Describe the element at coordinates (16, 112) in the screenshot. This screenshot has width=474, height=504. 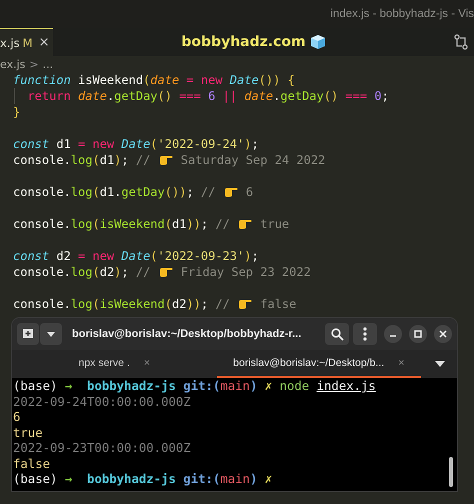
I see `code-token: }` at that location.